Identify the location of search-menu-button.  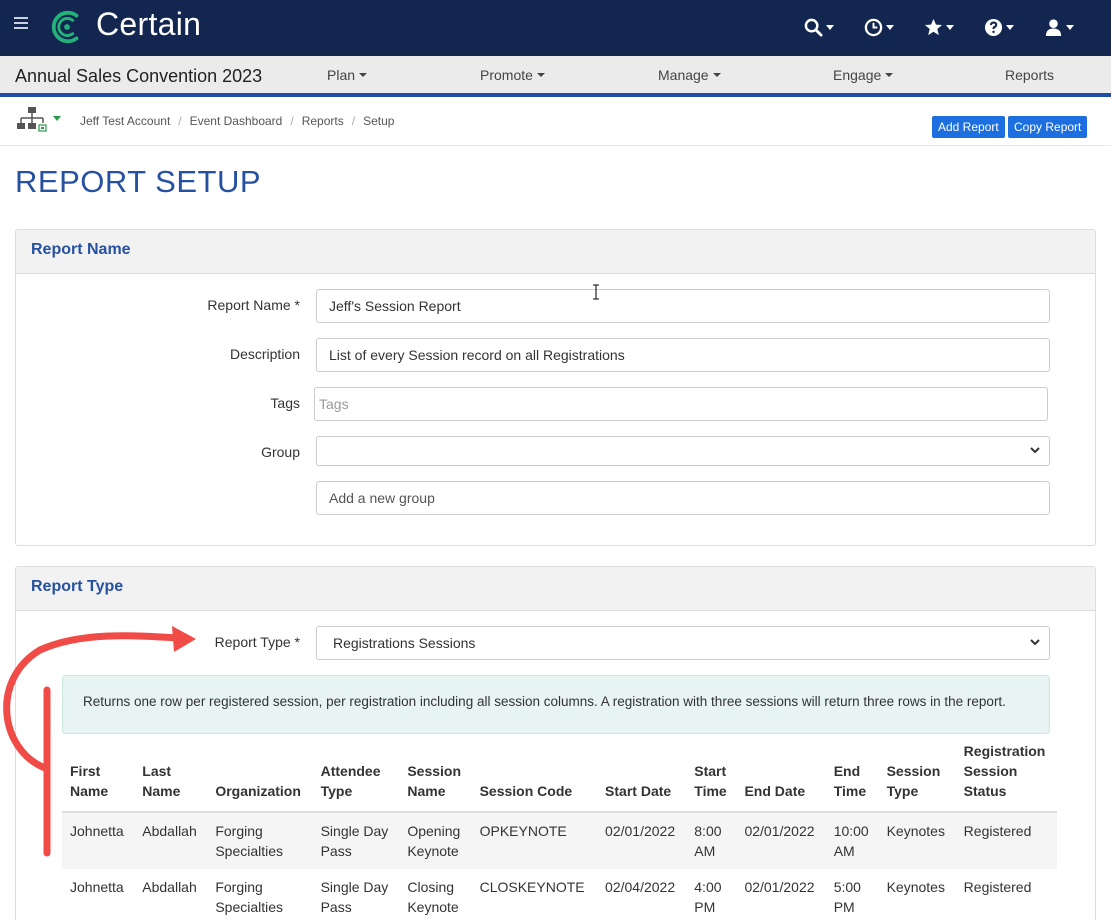
(819, 27).